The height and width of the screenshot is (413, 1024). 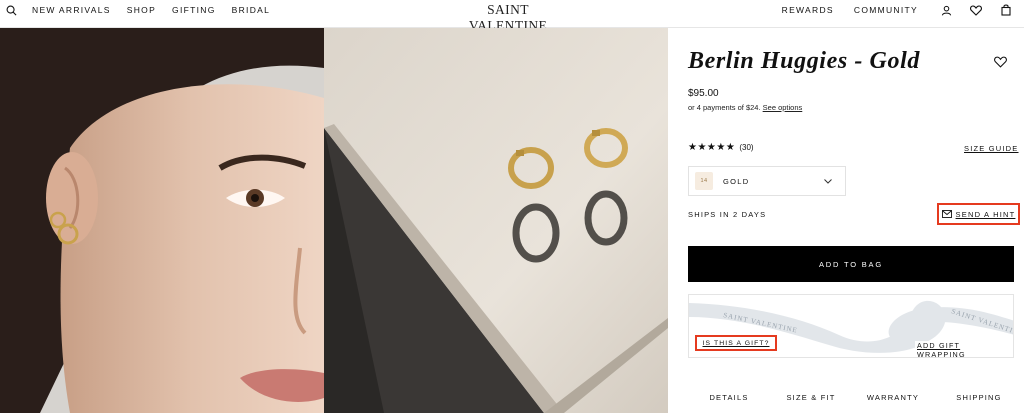 I want to click on primary-nav: NEW ARRIVALS SHOP GIFTING BRIDAL, so click(x=145, y=10).